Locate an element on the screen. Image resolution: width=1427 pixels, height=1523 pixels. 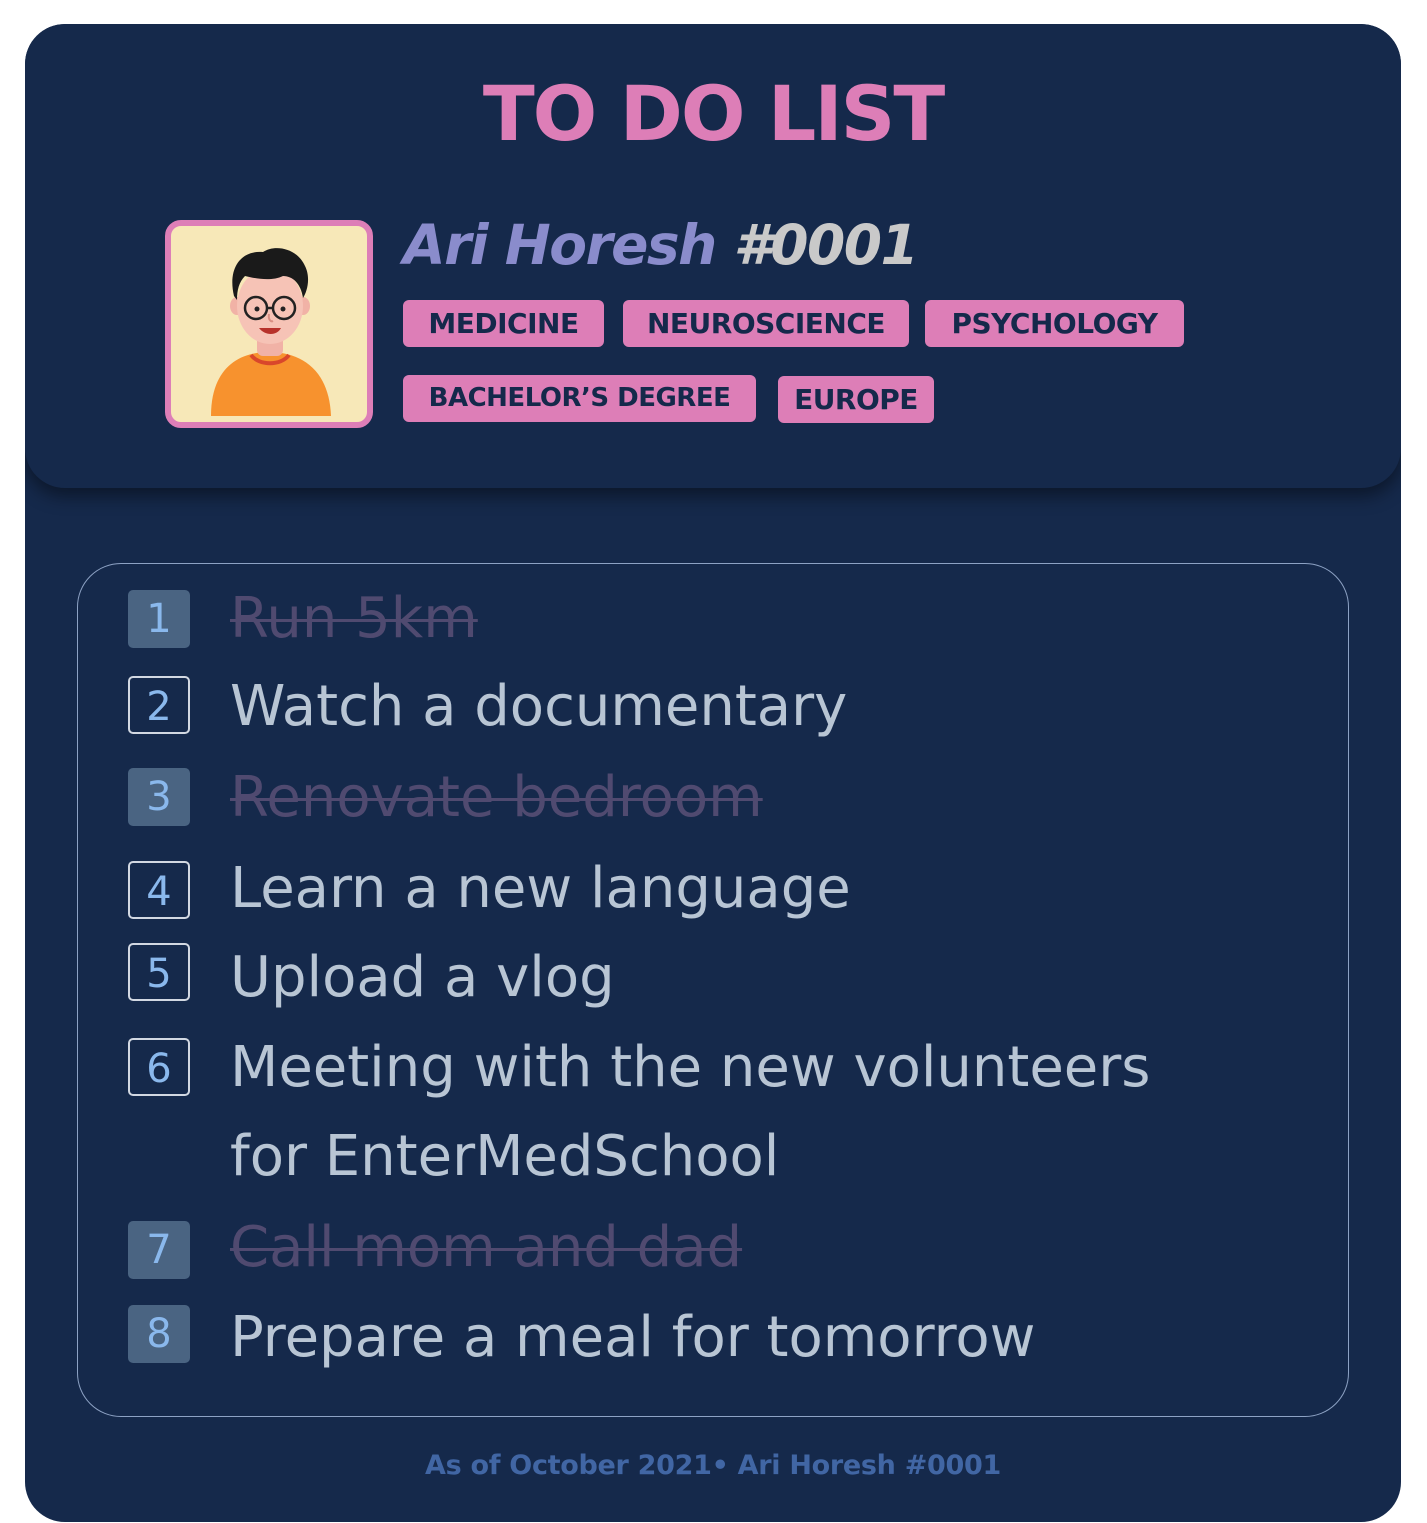
task-text: Run 5km is located at coordinates (354, 618).